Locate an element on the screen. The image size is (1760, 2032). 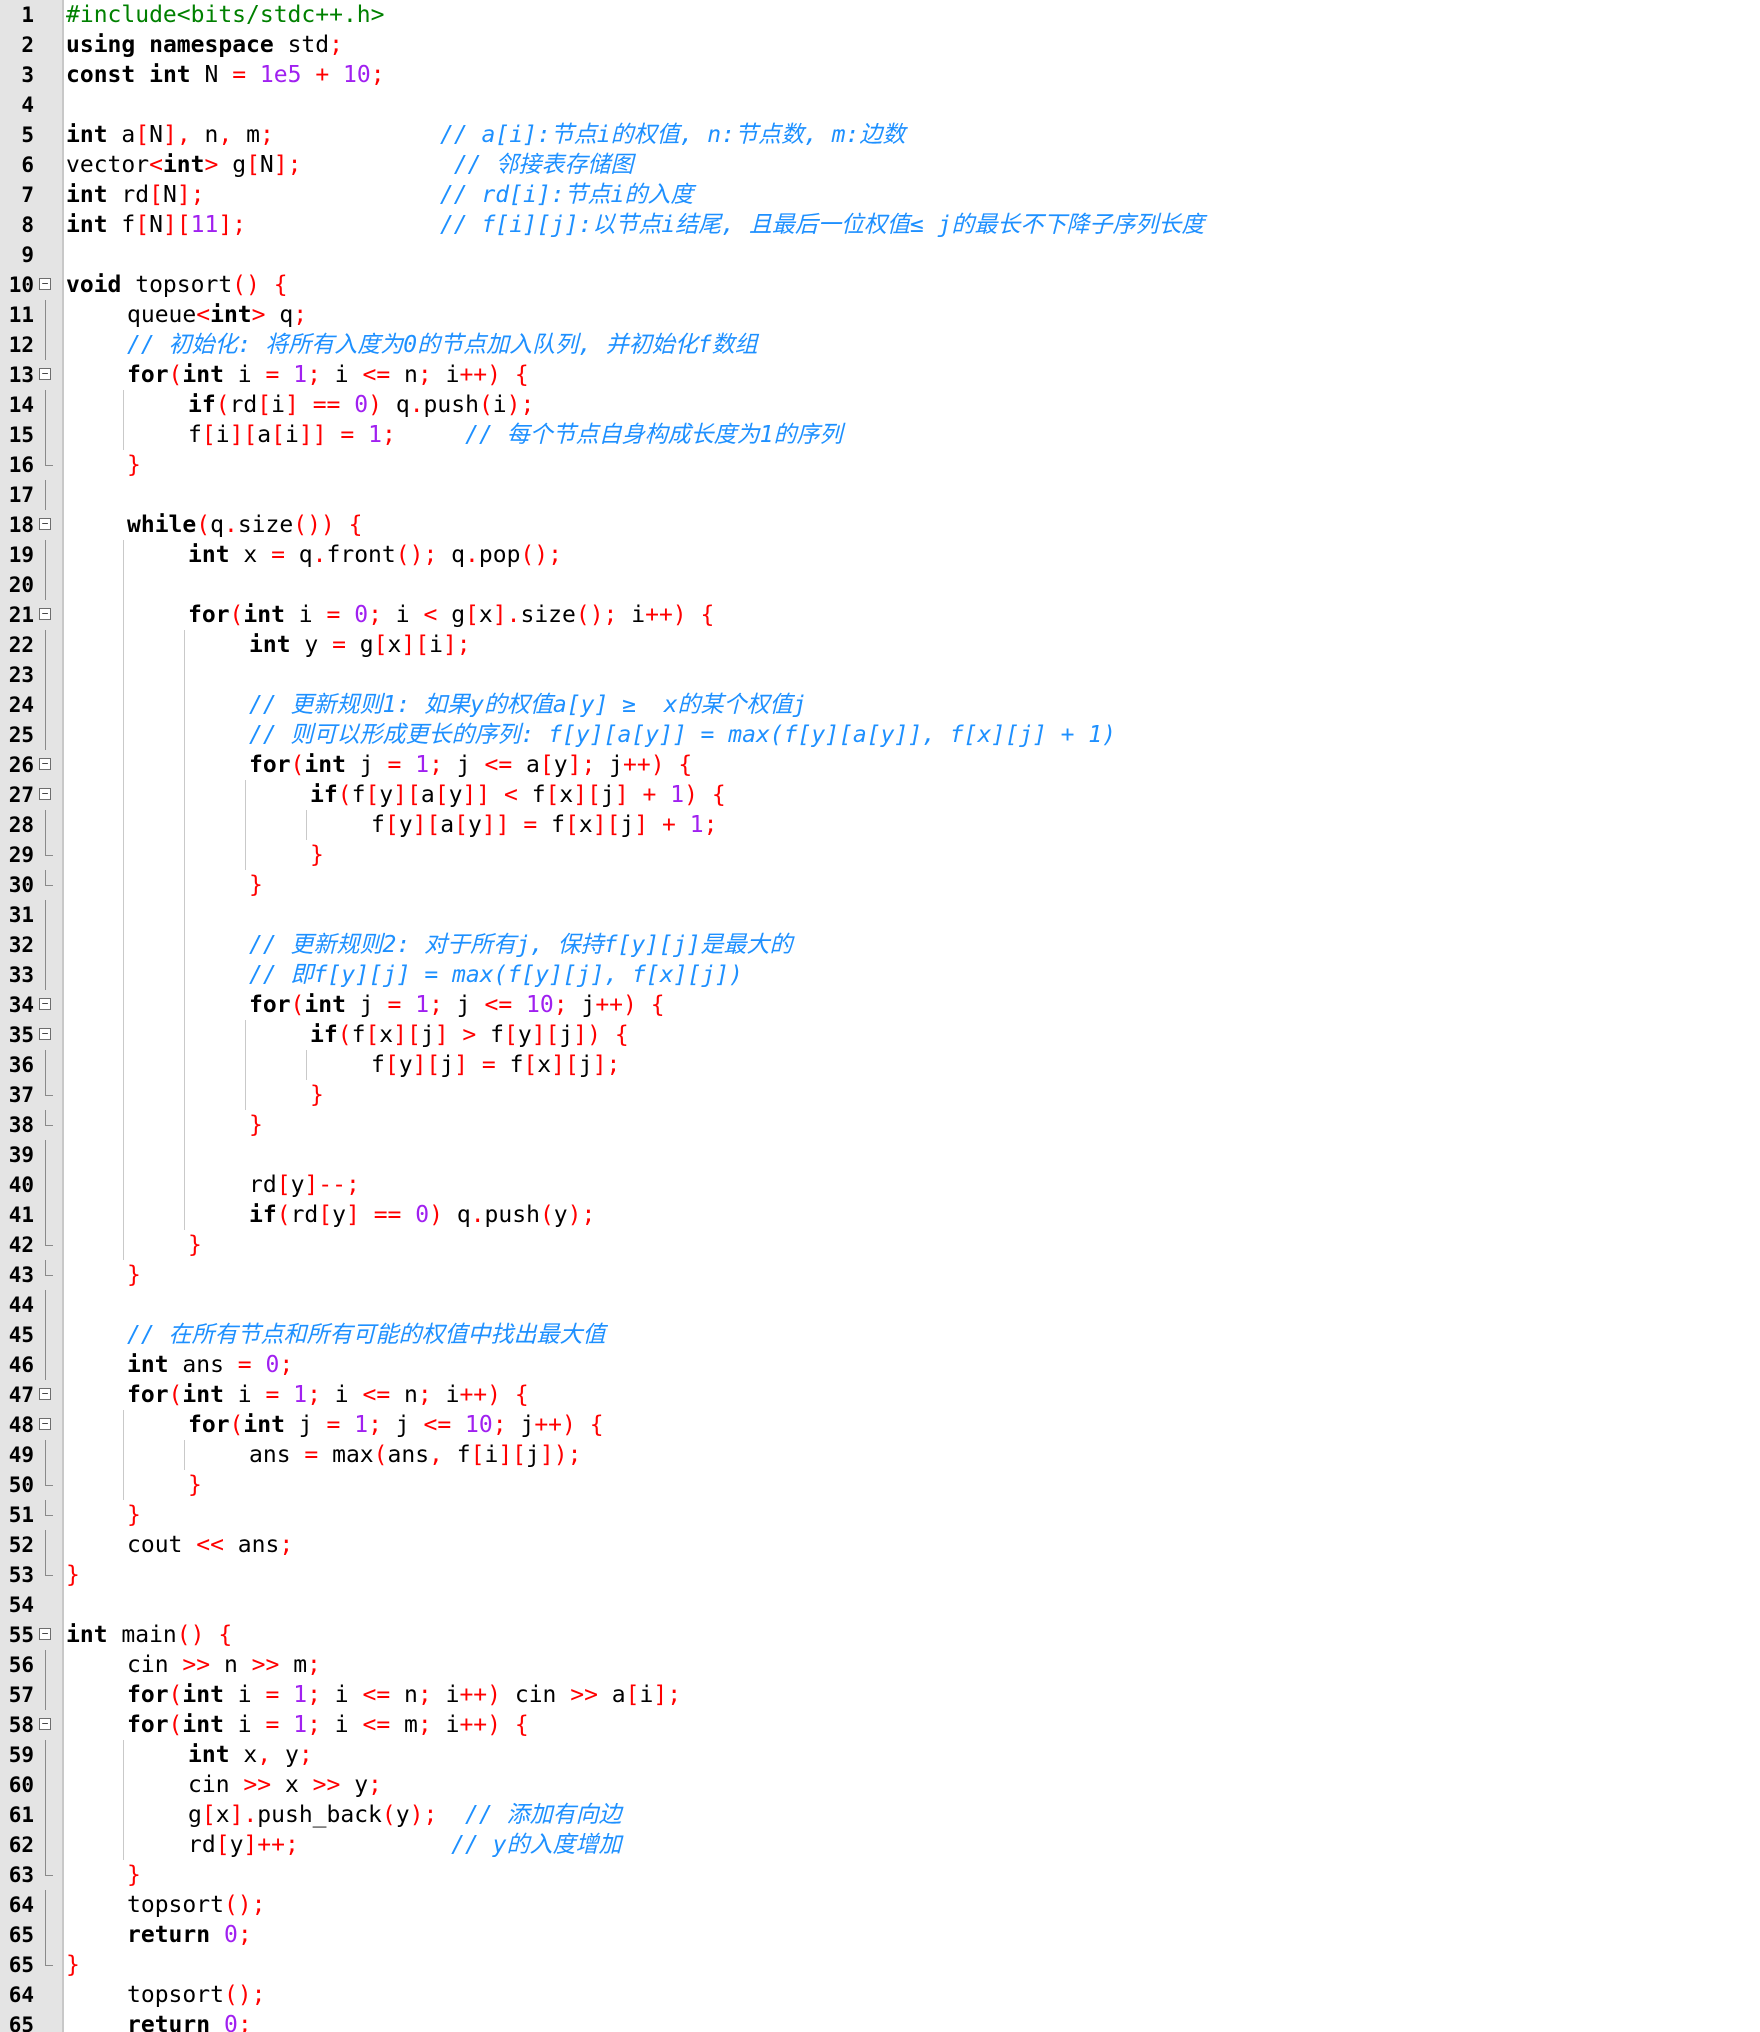
code-line: 9 is located at coordinates (880, 255).